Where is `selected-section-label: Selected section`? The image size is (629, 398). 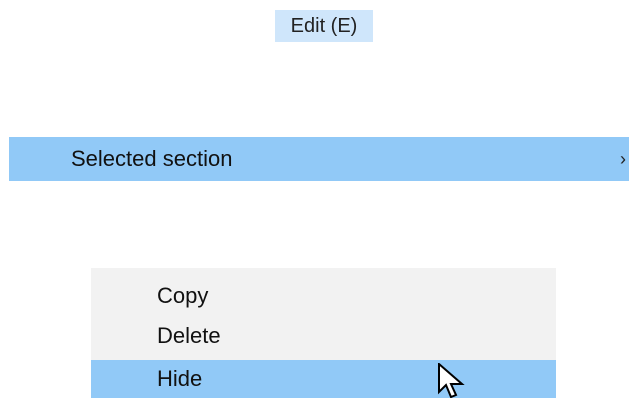 selected-section-label: Selected section is located at coordinates (152, 158).